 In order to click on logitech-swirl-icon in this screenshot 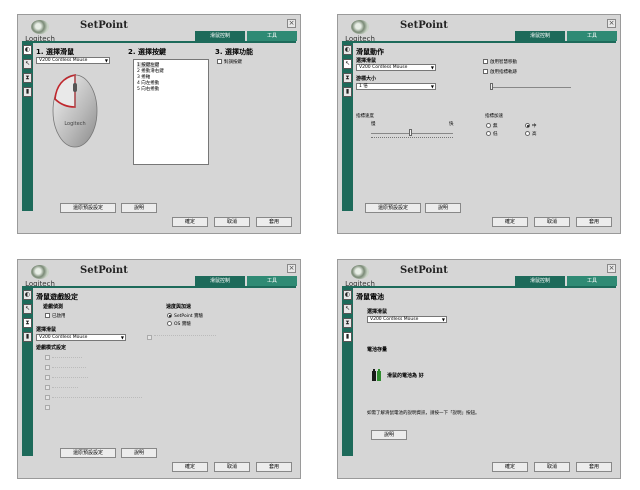, I will do `click(360, 27)`.